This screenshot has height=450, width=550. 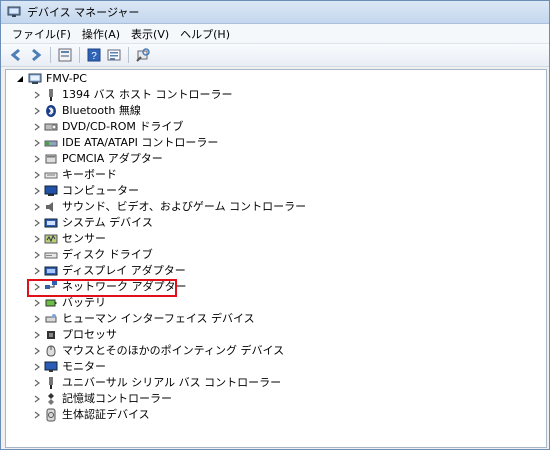 What do you see at coordinates (51, 351) in the screenshot?
I see `mouse-icon` at bounding box center [51, 351].